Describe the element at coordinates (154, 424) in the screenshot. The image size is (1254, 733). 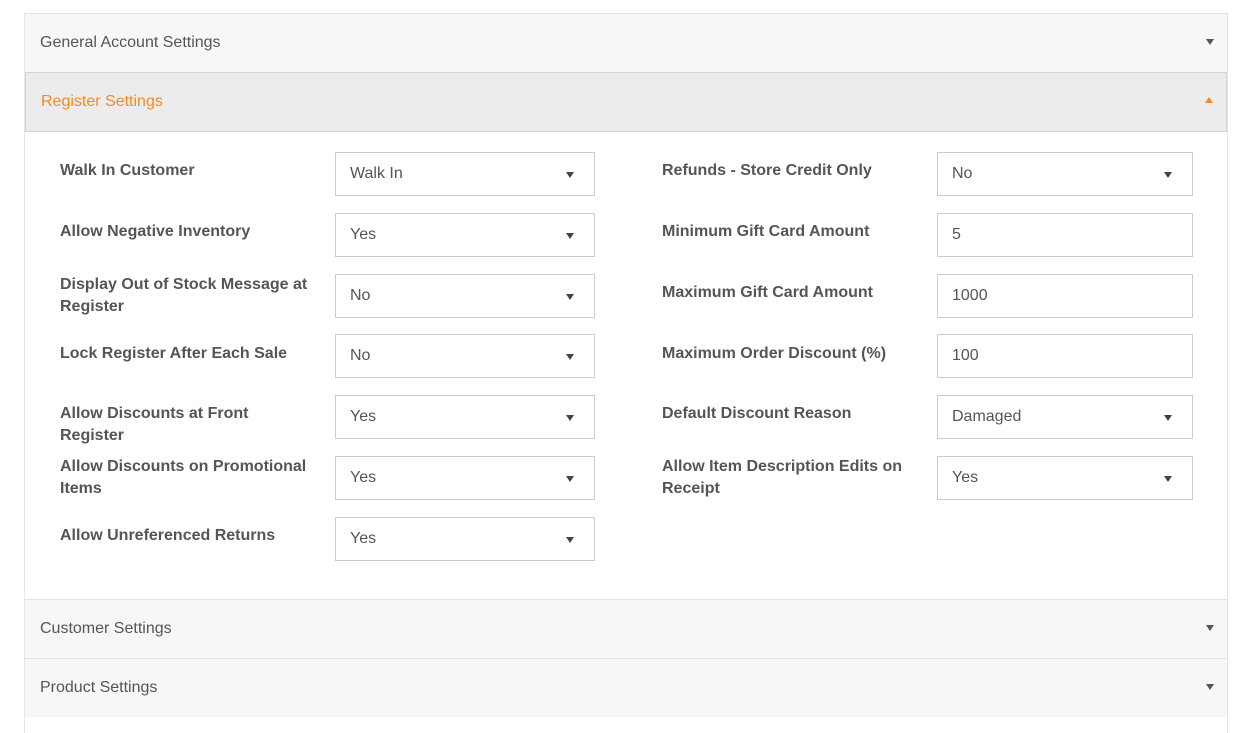
I see `allow-discounts-front-label: Allow Discounts at Front Register` at that location.